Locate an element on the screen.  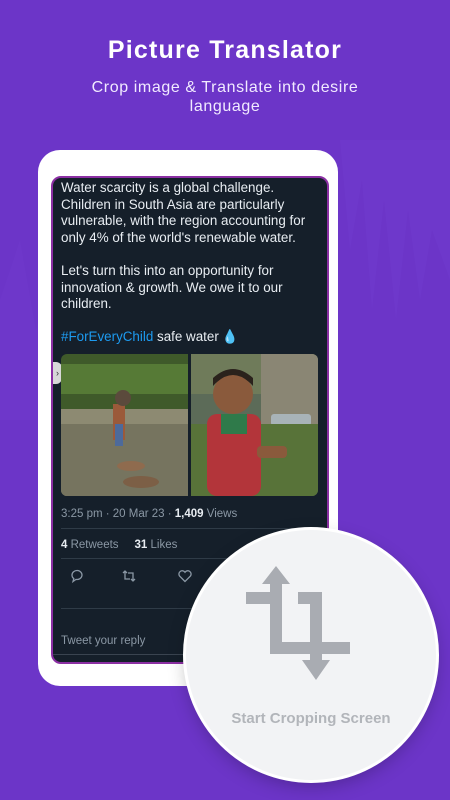
retweets-label: Retweets is located at coordinates (93, 545).